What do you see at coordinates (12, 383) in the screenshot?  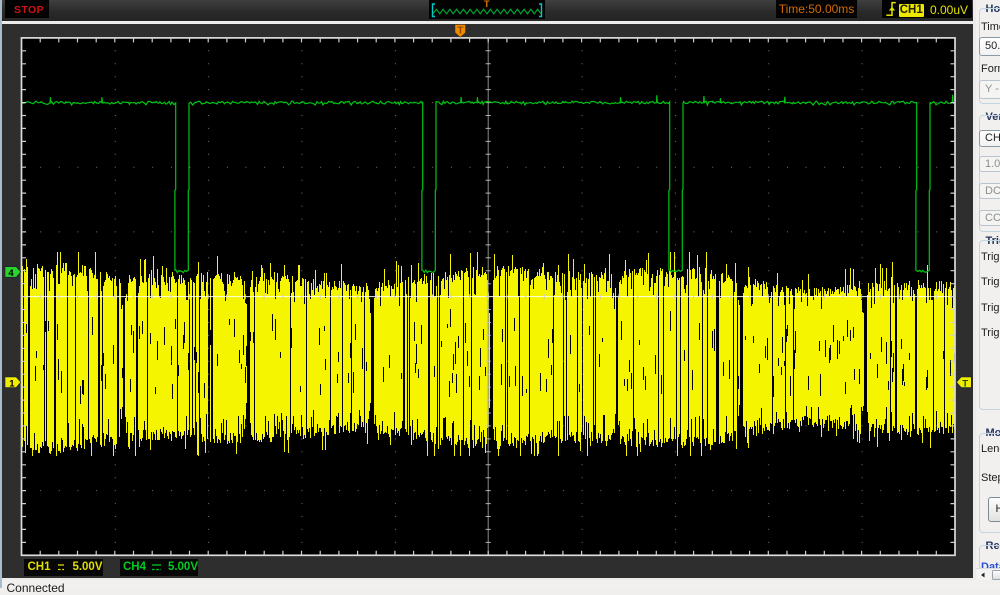 I see `svg-text: 1` at bounding box center [12, 383].